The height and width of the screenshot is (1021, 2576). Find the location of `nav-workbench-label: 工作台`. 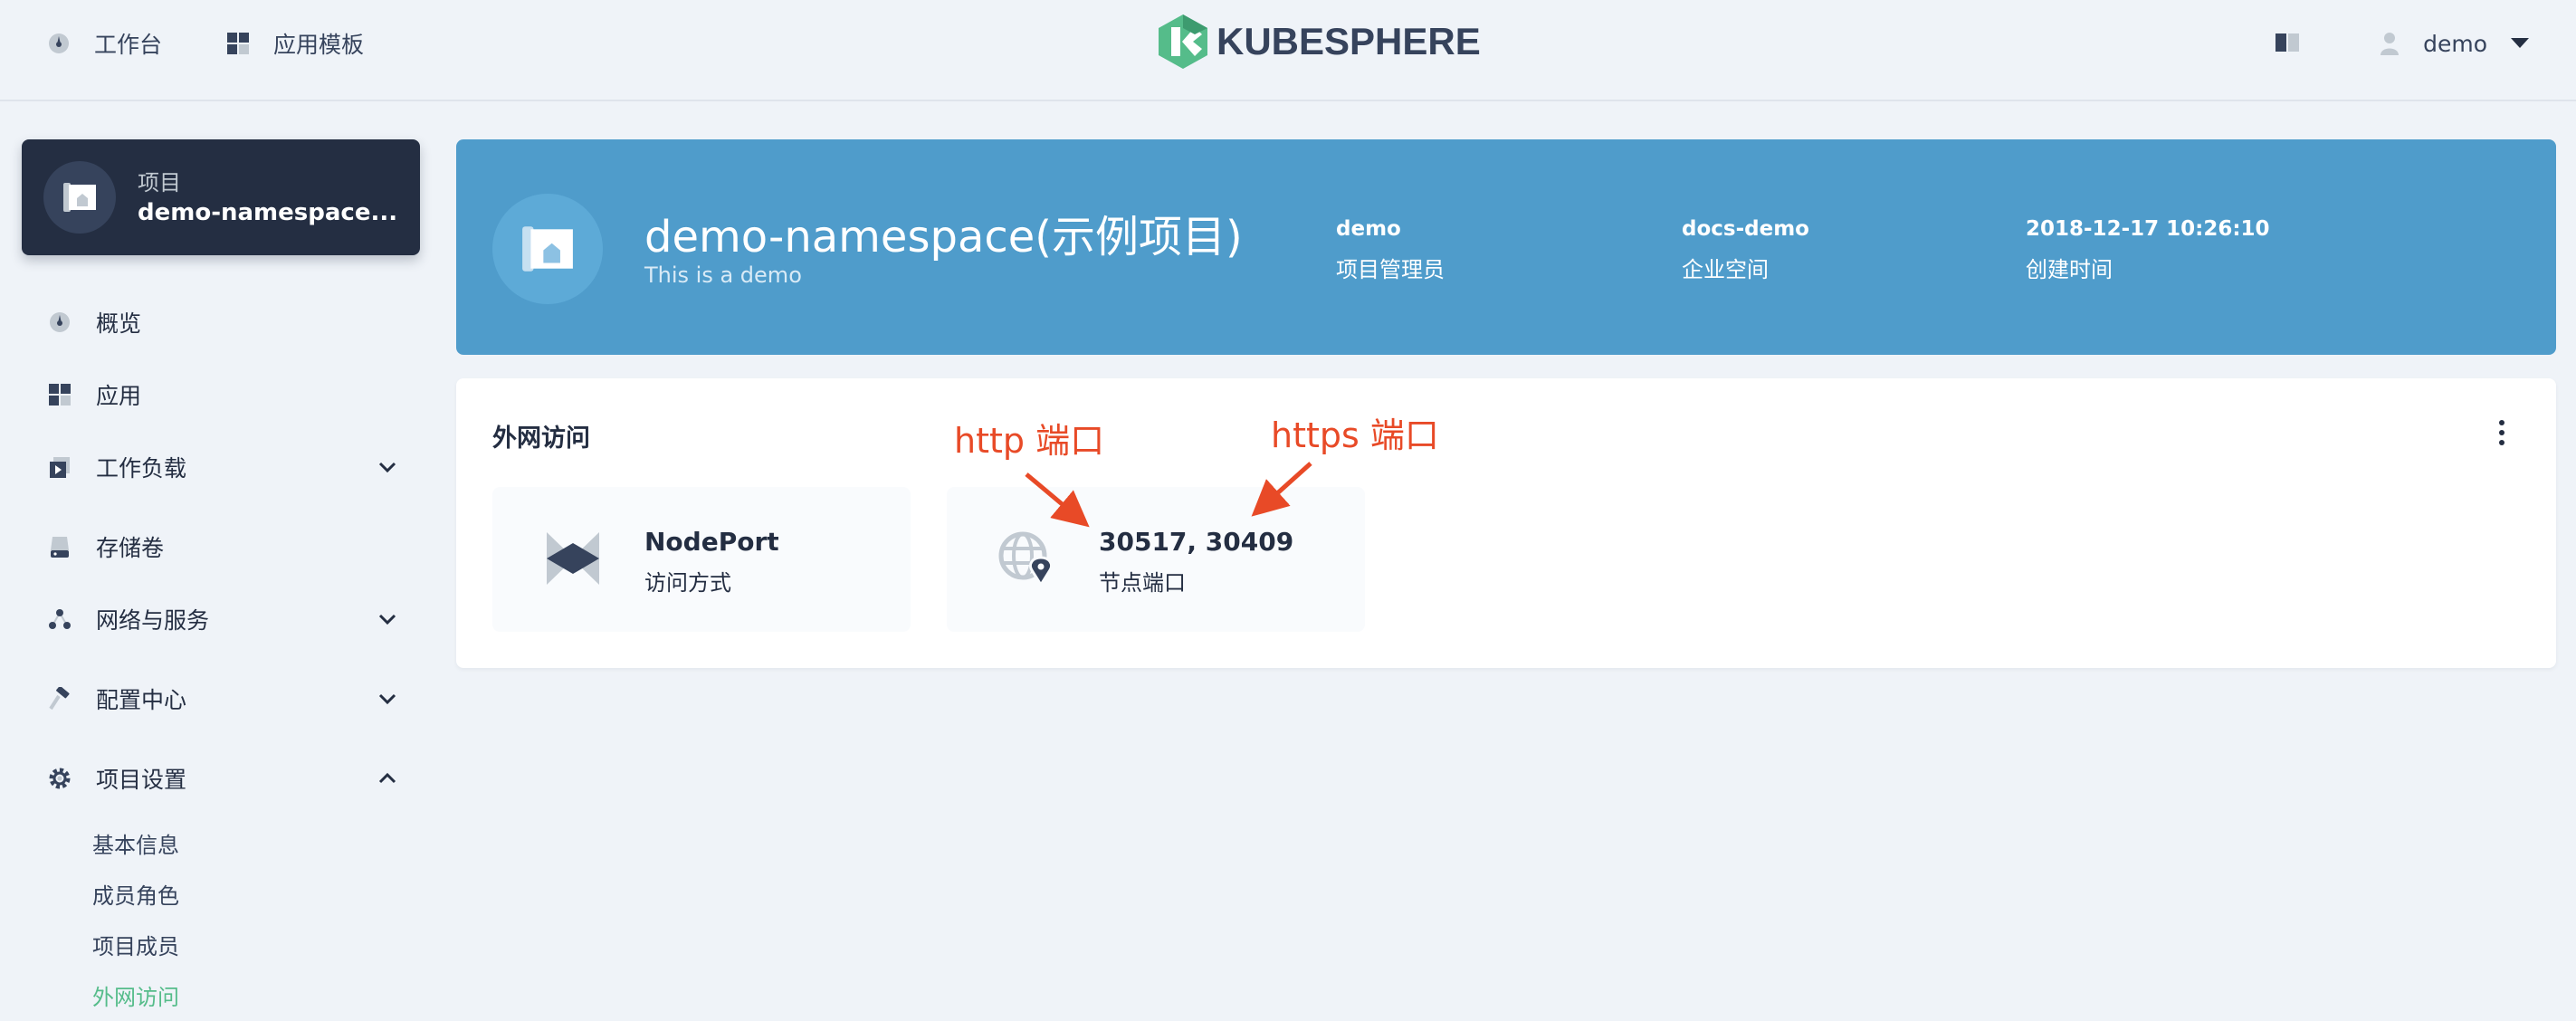

nav-workbench-label: 工作台 is located at coordinates (129, 45).